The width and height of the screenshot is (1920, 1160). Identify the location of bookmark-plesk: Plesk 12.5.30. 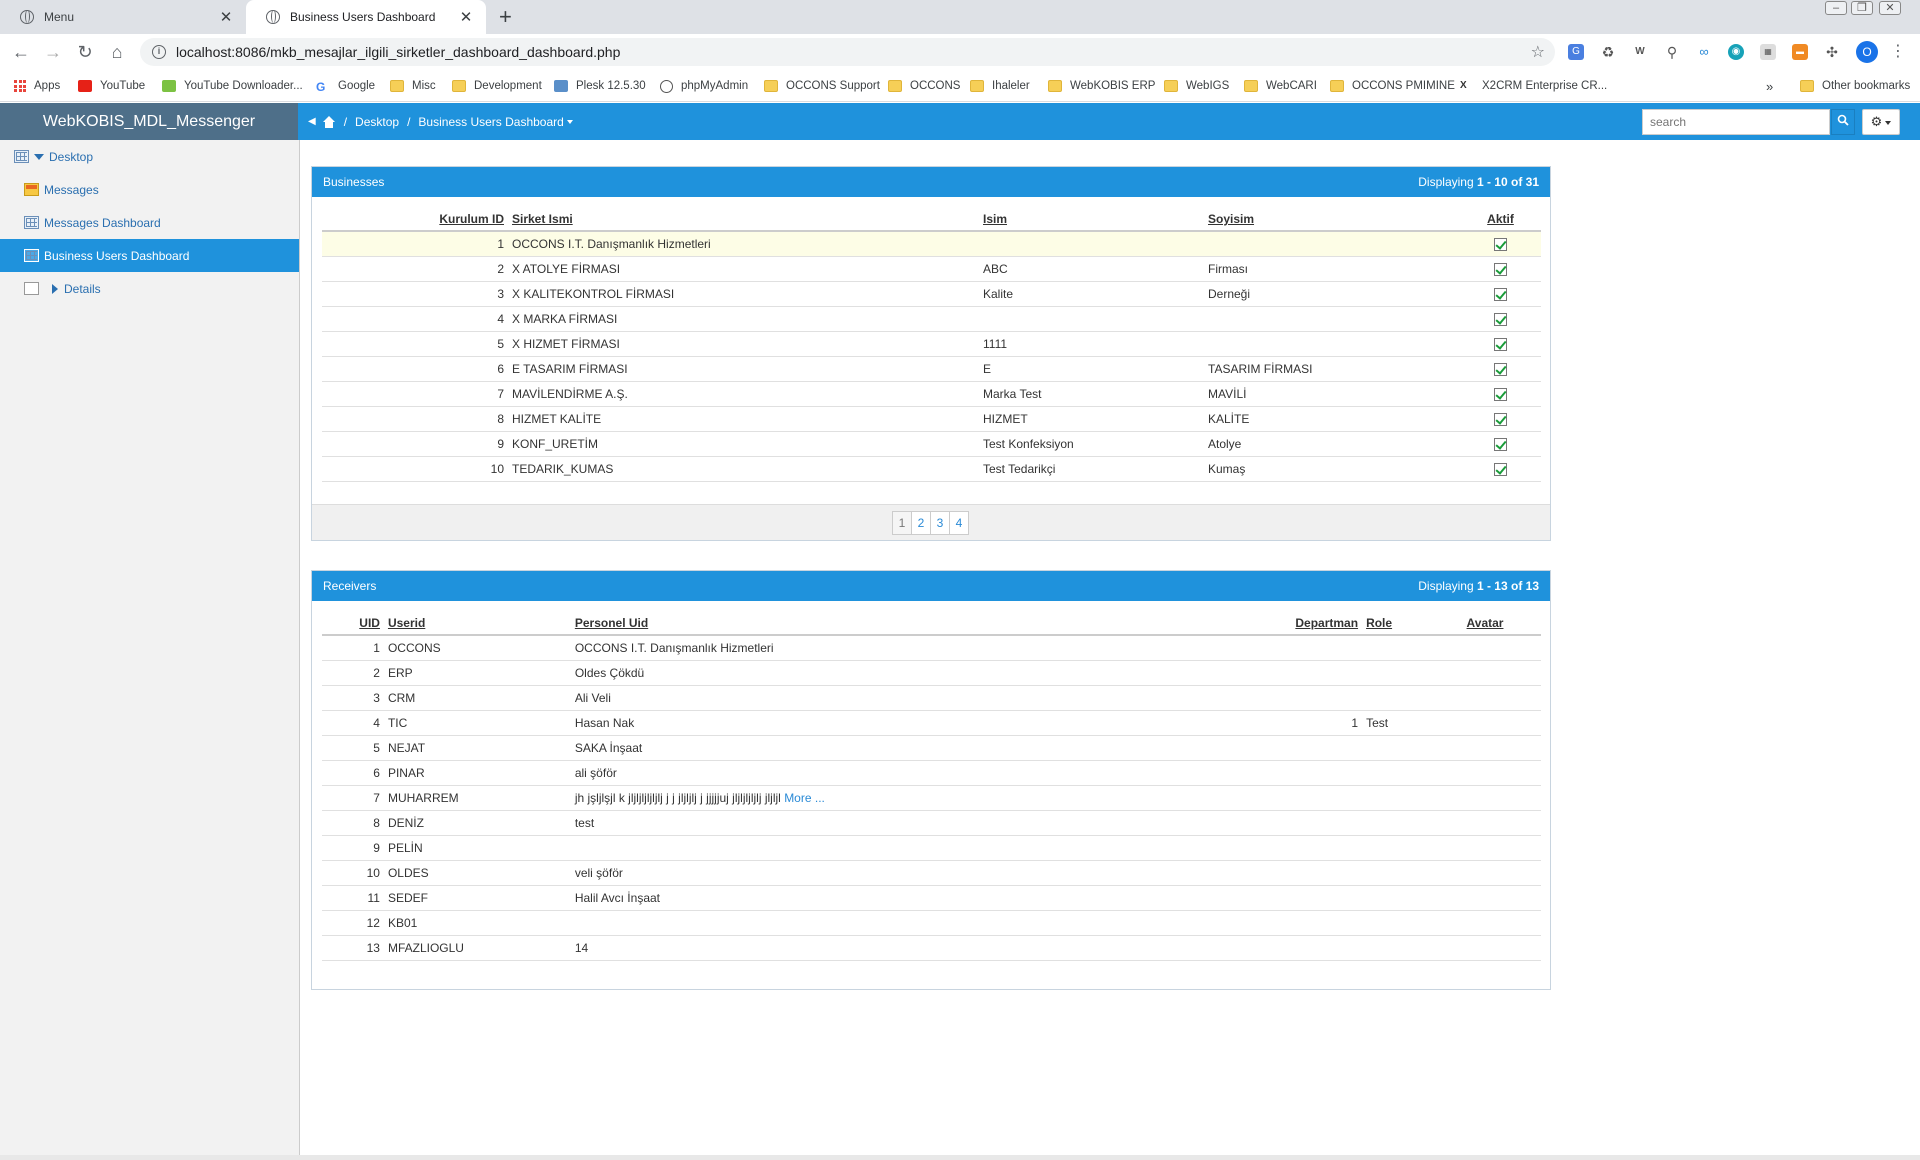
(600, 86).